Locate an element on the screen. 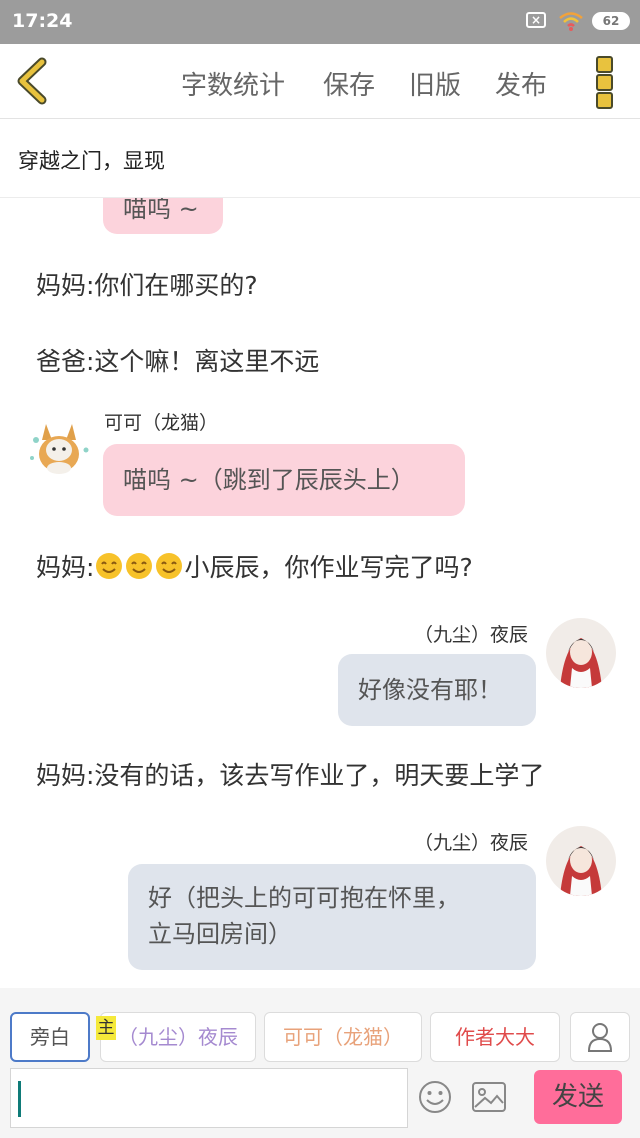 This screenshot has width=640, height=1138. role-keke-button: 可可（龙猫） is located at coordinates (343, 1037).